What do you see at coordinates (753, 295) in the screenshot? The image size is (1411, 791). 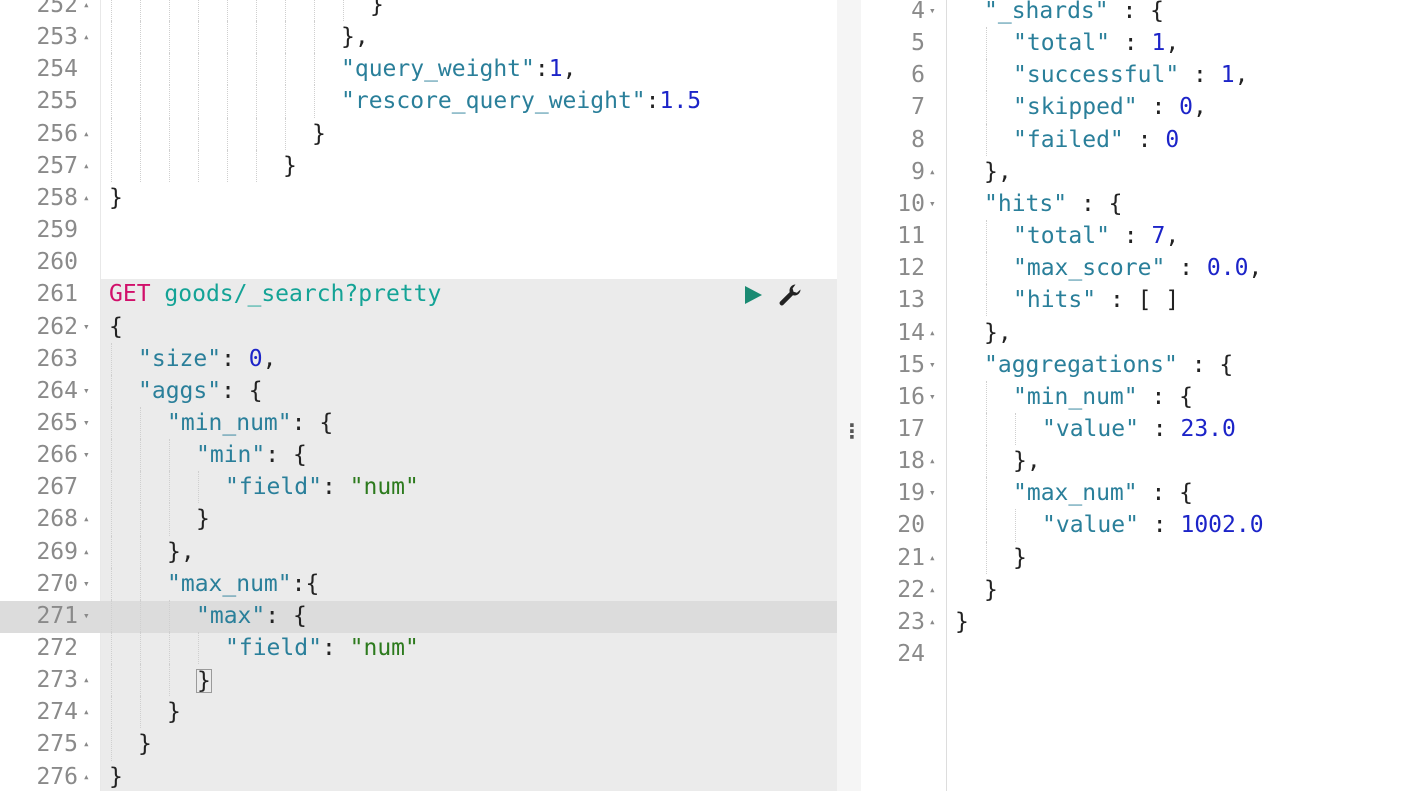 I see `play-icon` at bounding box center [753, 295].